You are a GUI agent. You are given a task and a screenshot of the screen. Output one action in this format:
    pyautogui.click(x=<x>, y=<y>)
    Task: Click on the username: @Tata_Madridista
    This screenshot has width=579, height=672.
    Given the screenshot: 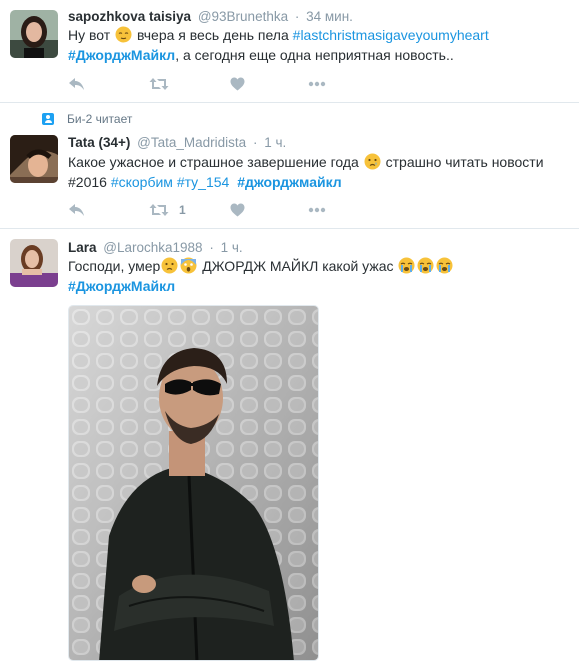 What is the action you would take?
    pyautogui.click(x=191, y=142)
    